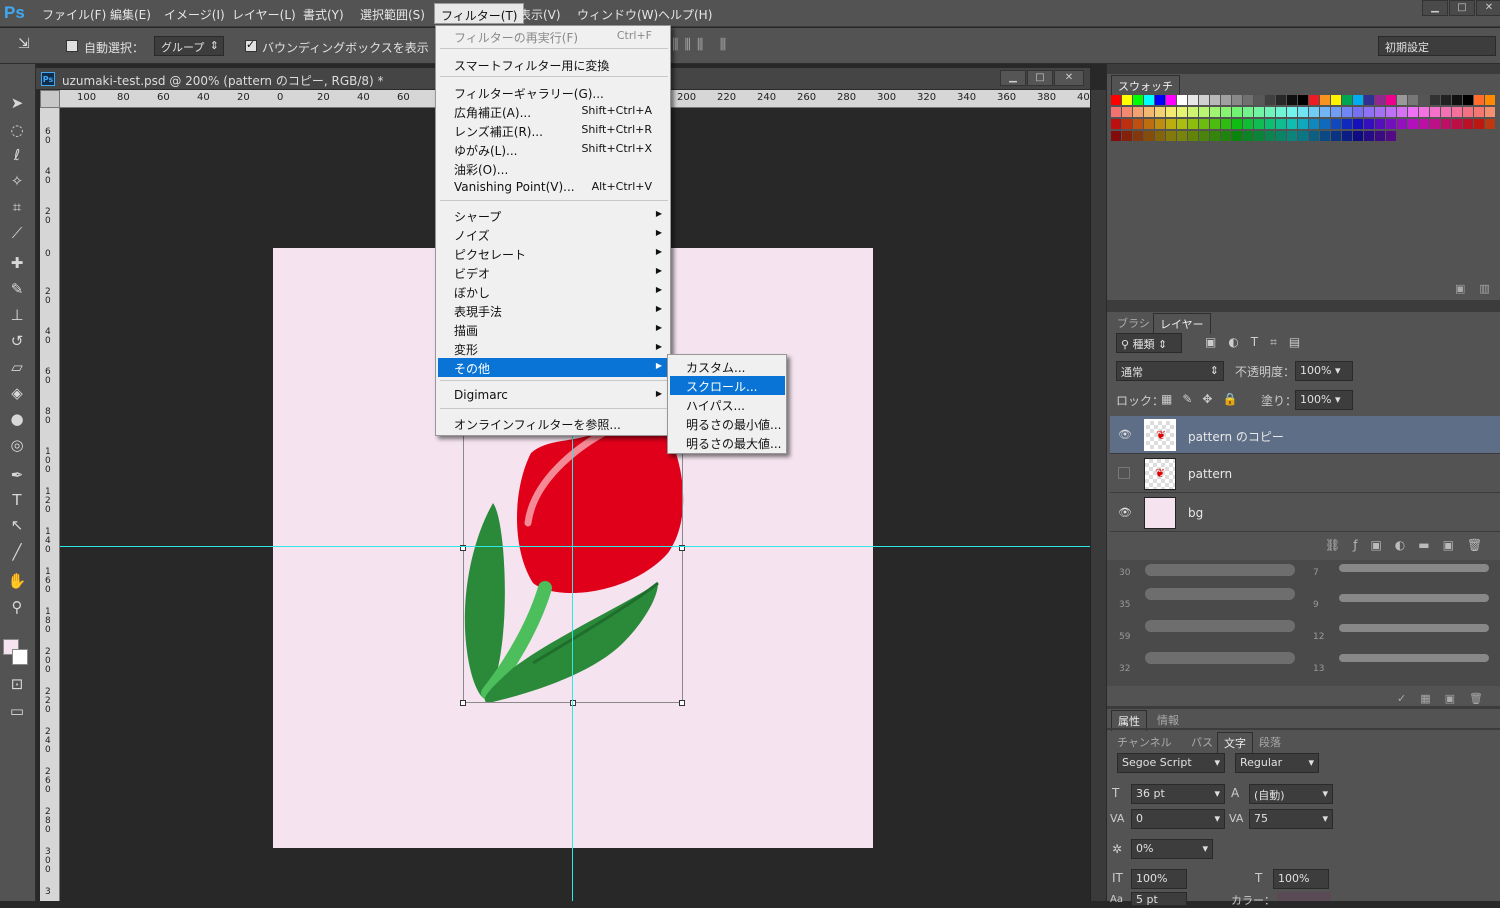 This screenshot has width=1500, height=908. I want to click on menu-item-video: ビデオ ▶, so click(553, 272).